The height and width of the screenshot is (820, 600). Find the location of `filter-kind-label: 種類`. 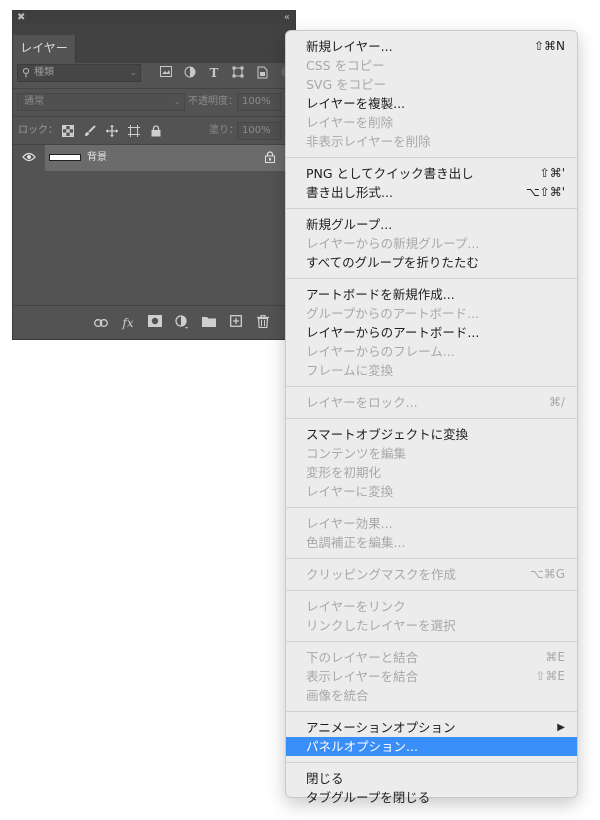

filter-kind-label: 種類 is located at coordinates (44, 72).